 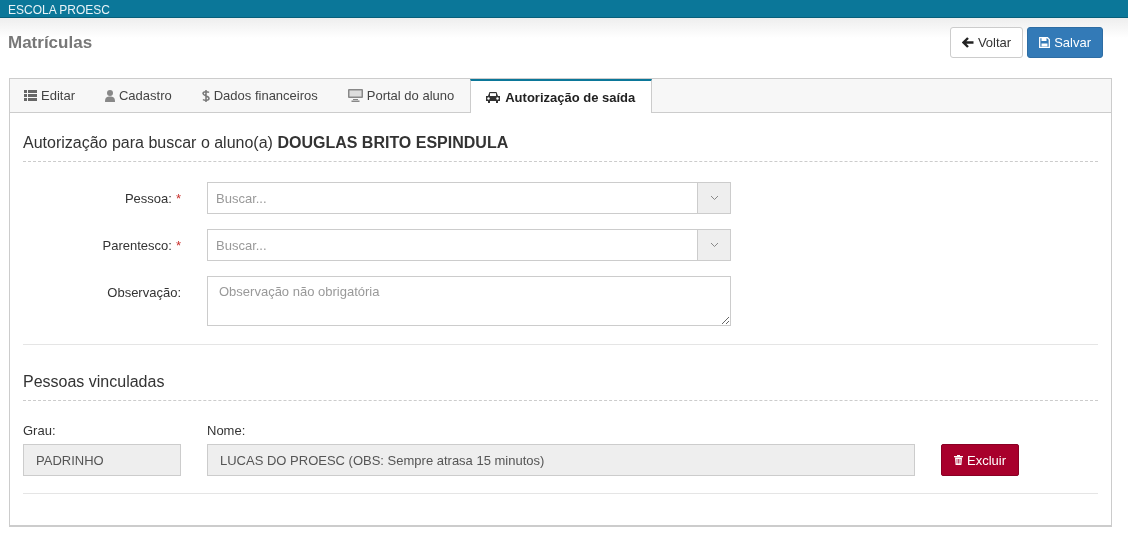 I want to click on tab: Cadastro, so click(x=139, y=95).